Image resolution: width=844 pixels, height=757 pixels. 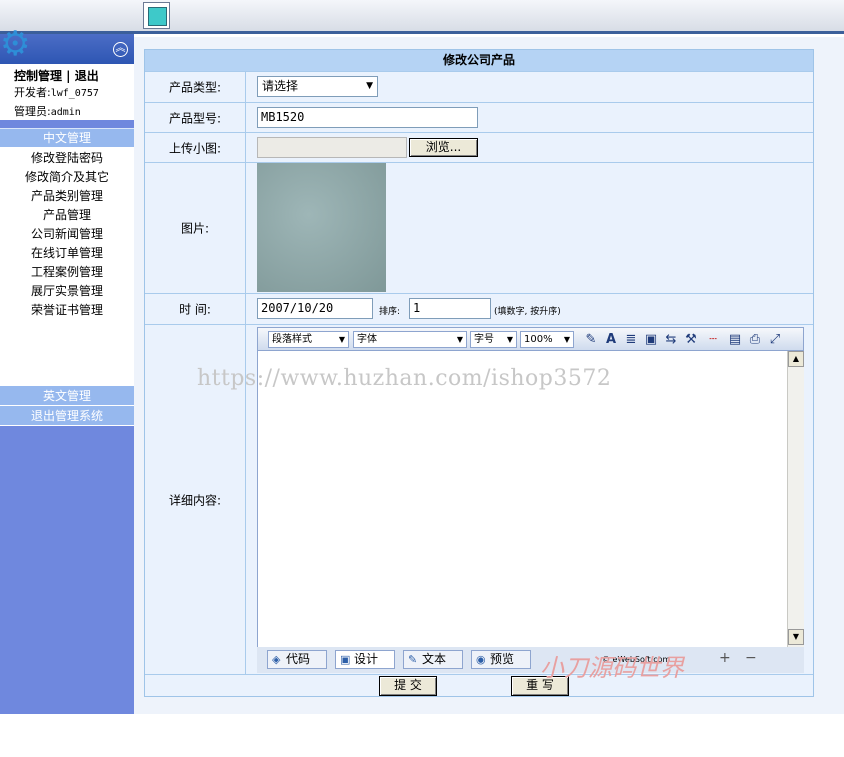 What do you see at coordinates (67, 196) in the screenshot?
I see `sidebar-item-product-categories: 产品类别管理` at bounding box center [67, 196].